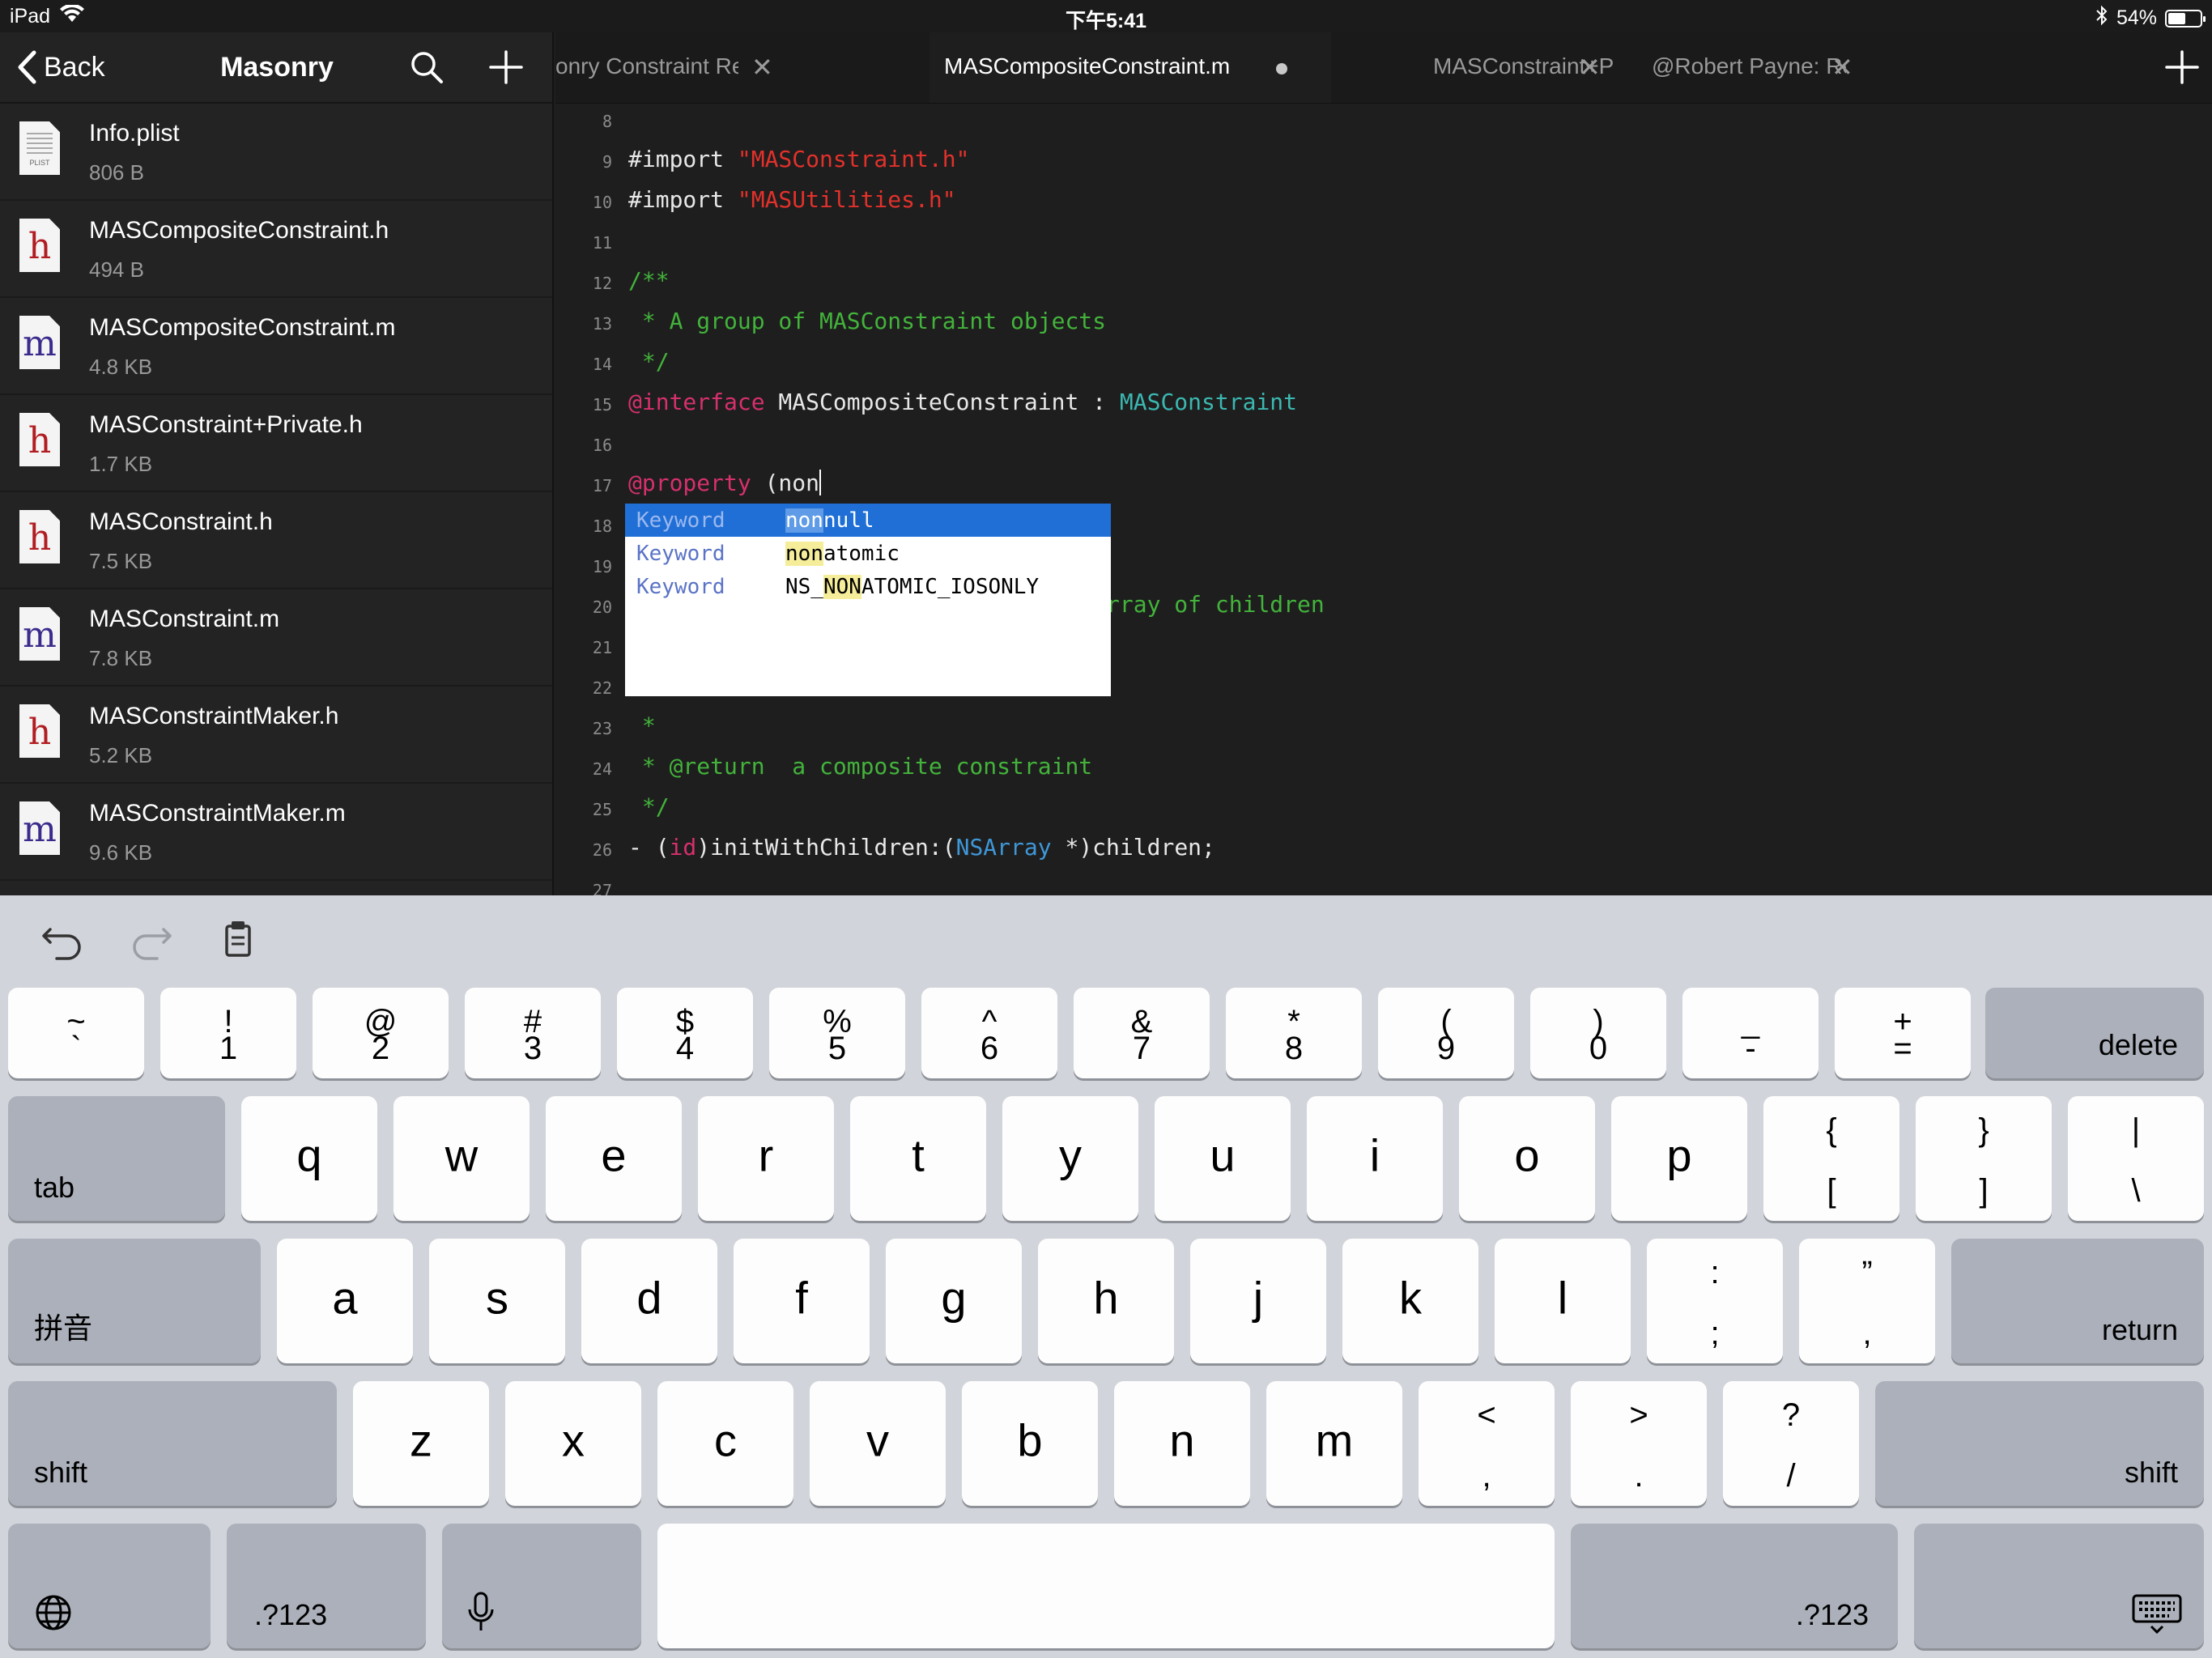 The height and width of the screenshot is (1658, 2212). I want to click on file-item: PLIST Info.plist 806 B, so click(276, 152).